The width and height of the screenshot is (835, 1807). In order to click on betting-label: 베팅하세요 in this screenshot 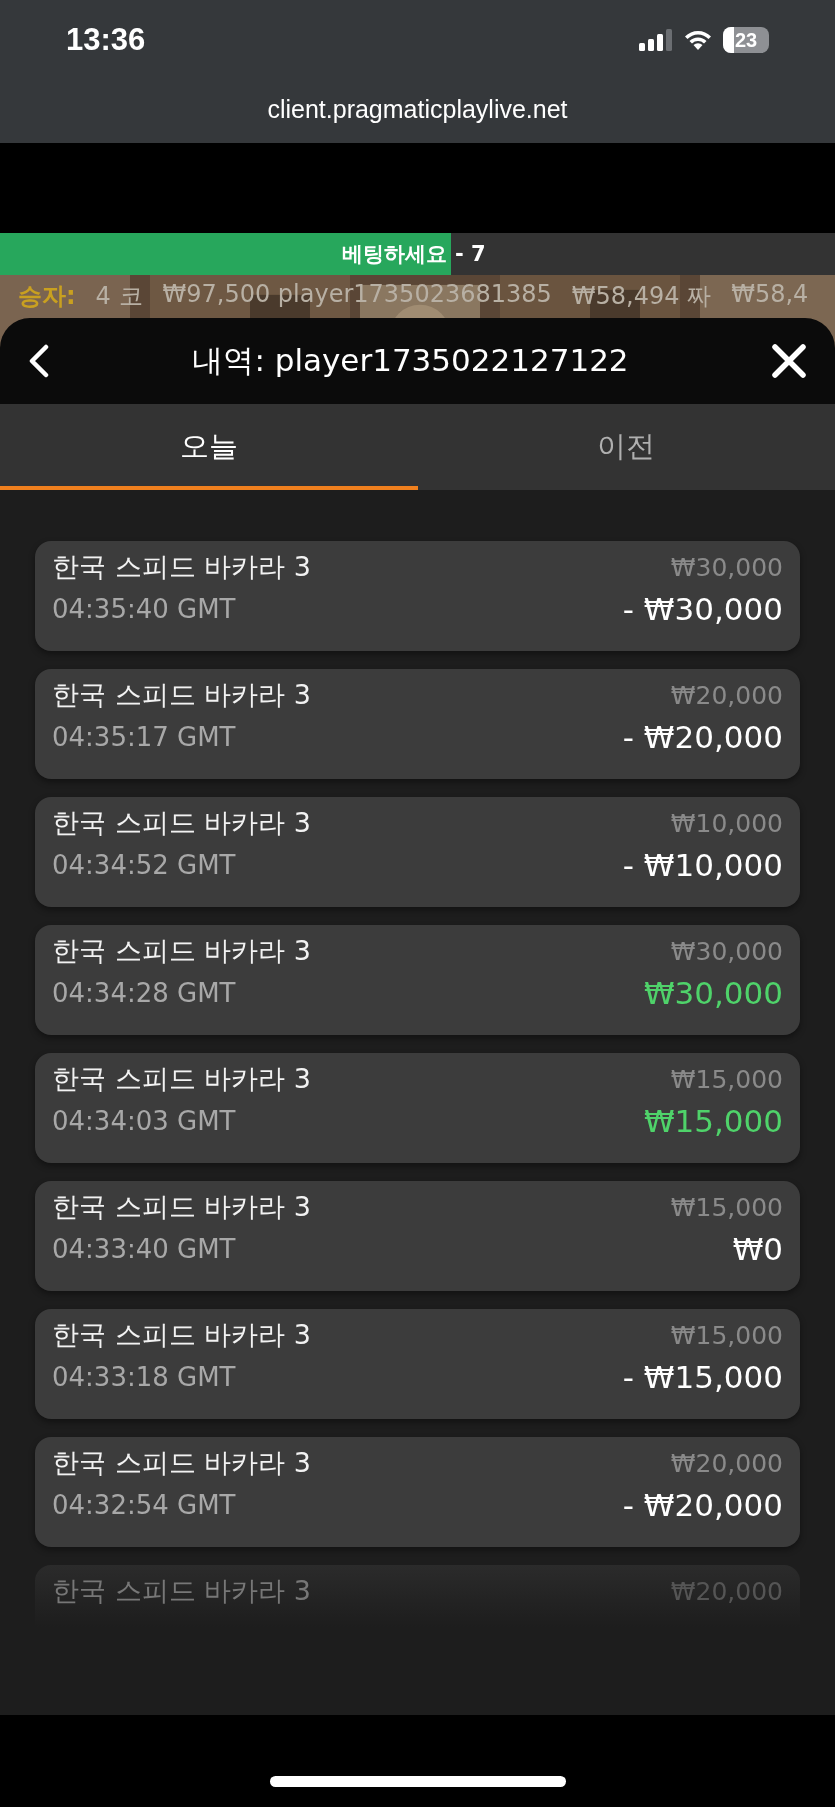, I will do `click(394, 254)`.